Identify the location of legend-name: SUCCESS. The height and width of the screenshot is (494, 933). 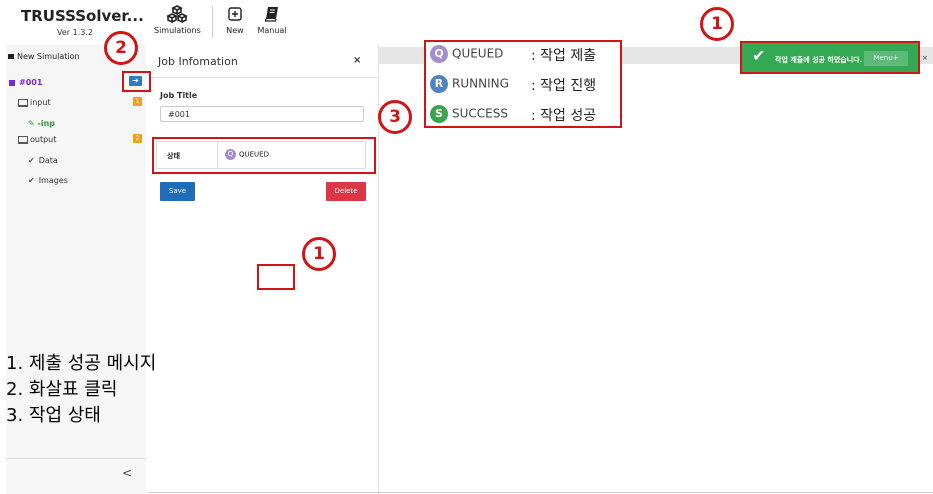
(480, 113).